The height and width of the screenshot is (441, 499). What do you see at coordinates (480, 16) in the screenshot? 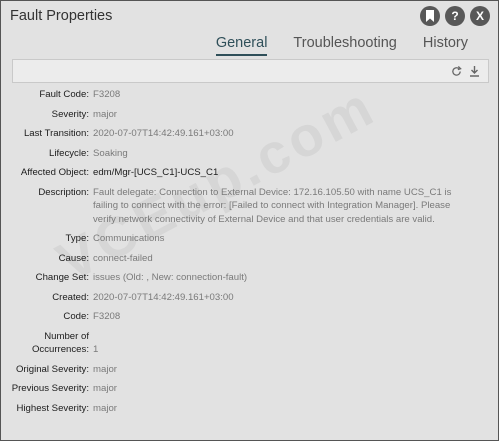
I see `close-icon: X` at bounding box center [480, 16].